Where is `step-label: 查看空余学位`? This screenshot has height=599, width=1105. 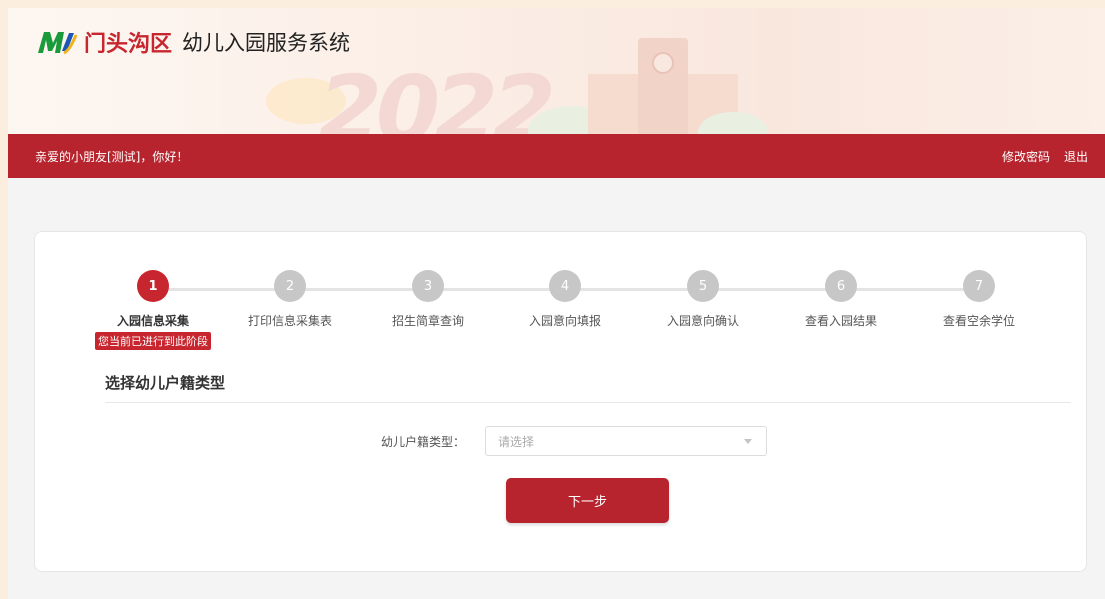
step-label: 查看空余学位 is located at coordinates (978, 321).